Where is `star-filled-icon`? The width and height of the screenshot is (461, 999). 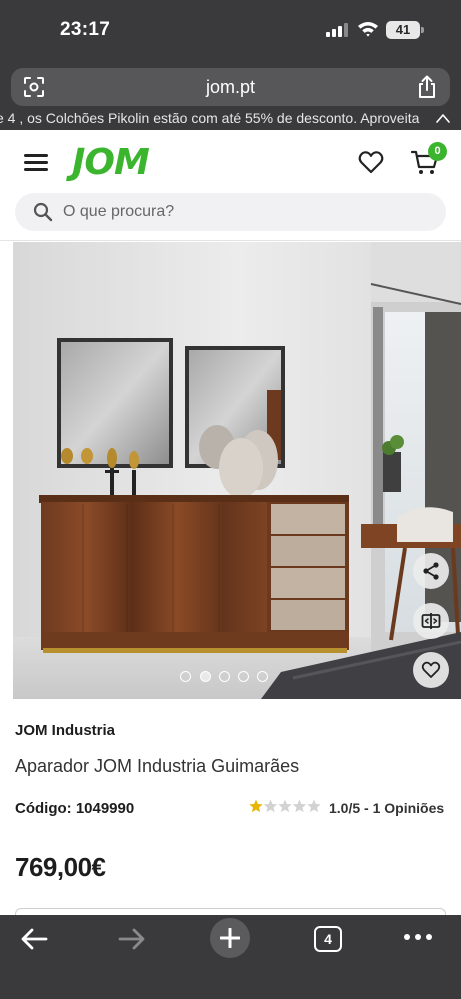
star-filled-icon is located at coordinates (256, 806).